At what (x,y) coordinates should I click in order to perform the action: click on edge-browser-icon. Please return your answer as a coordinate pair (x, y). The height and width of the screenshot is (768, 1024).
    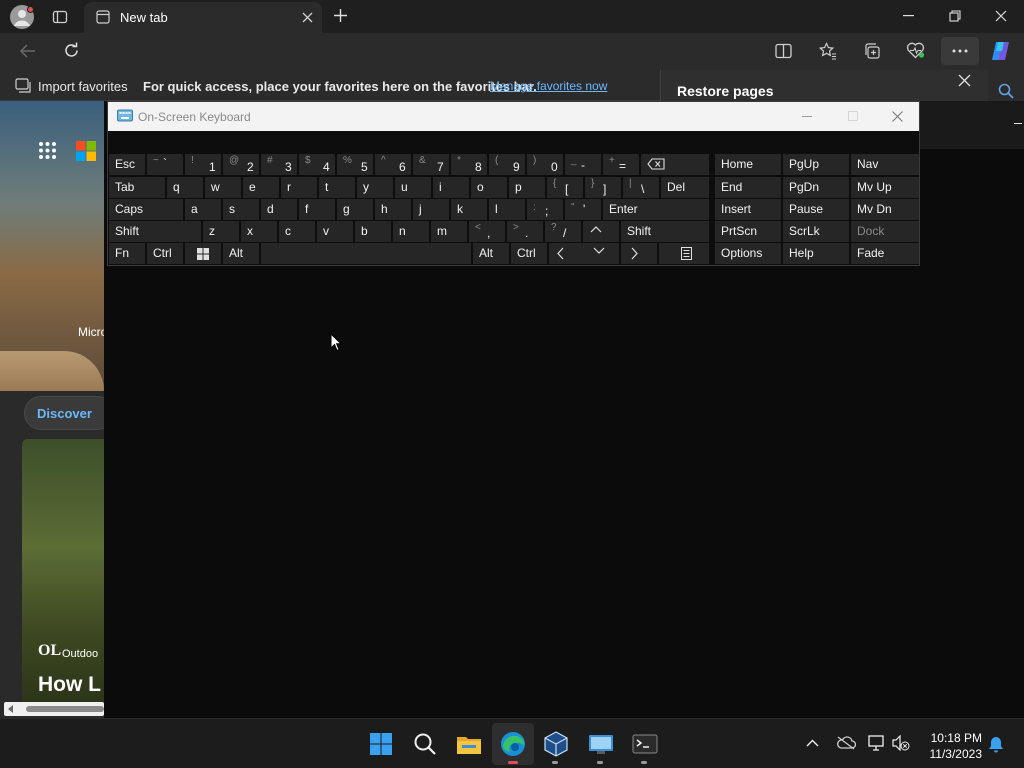
    Looking at the image, I should click on (513, 744).